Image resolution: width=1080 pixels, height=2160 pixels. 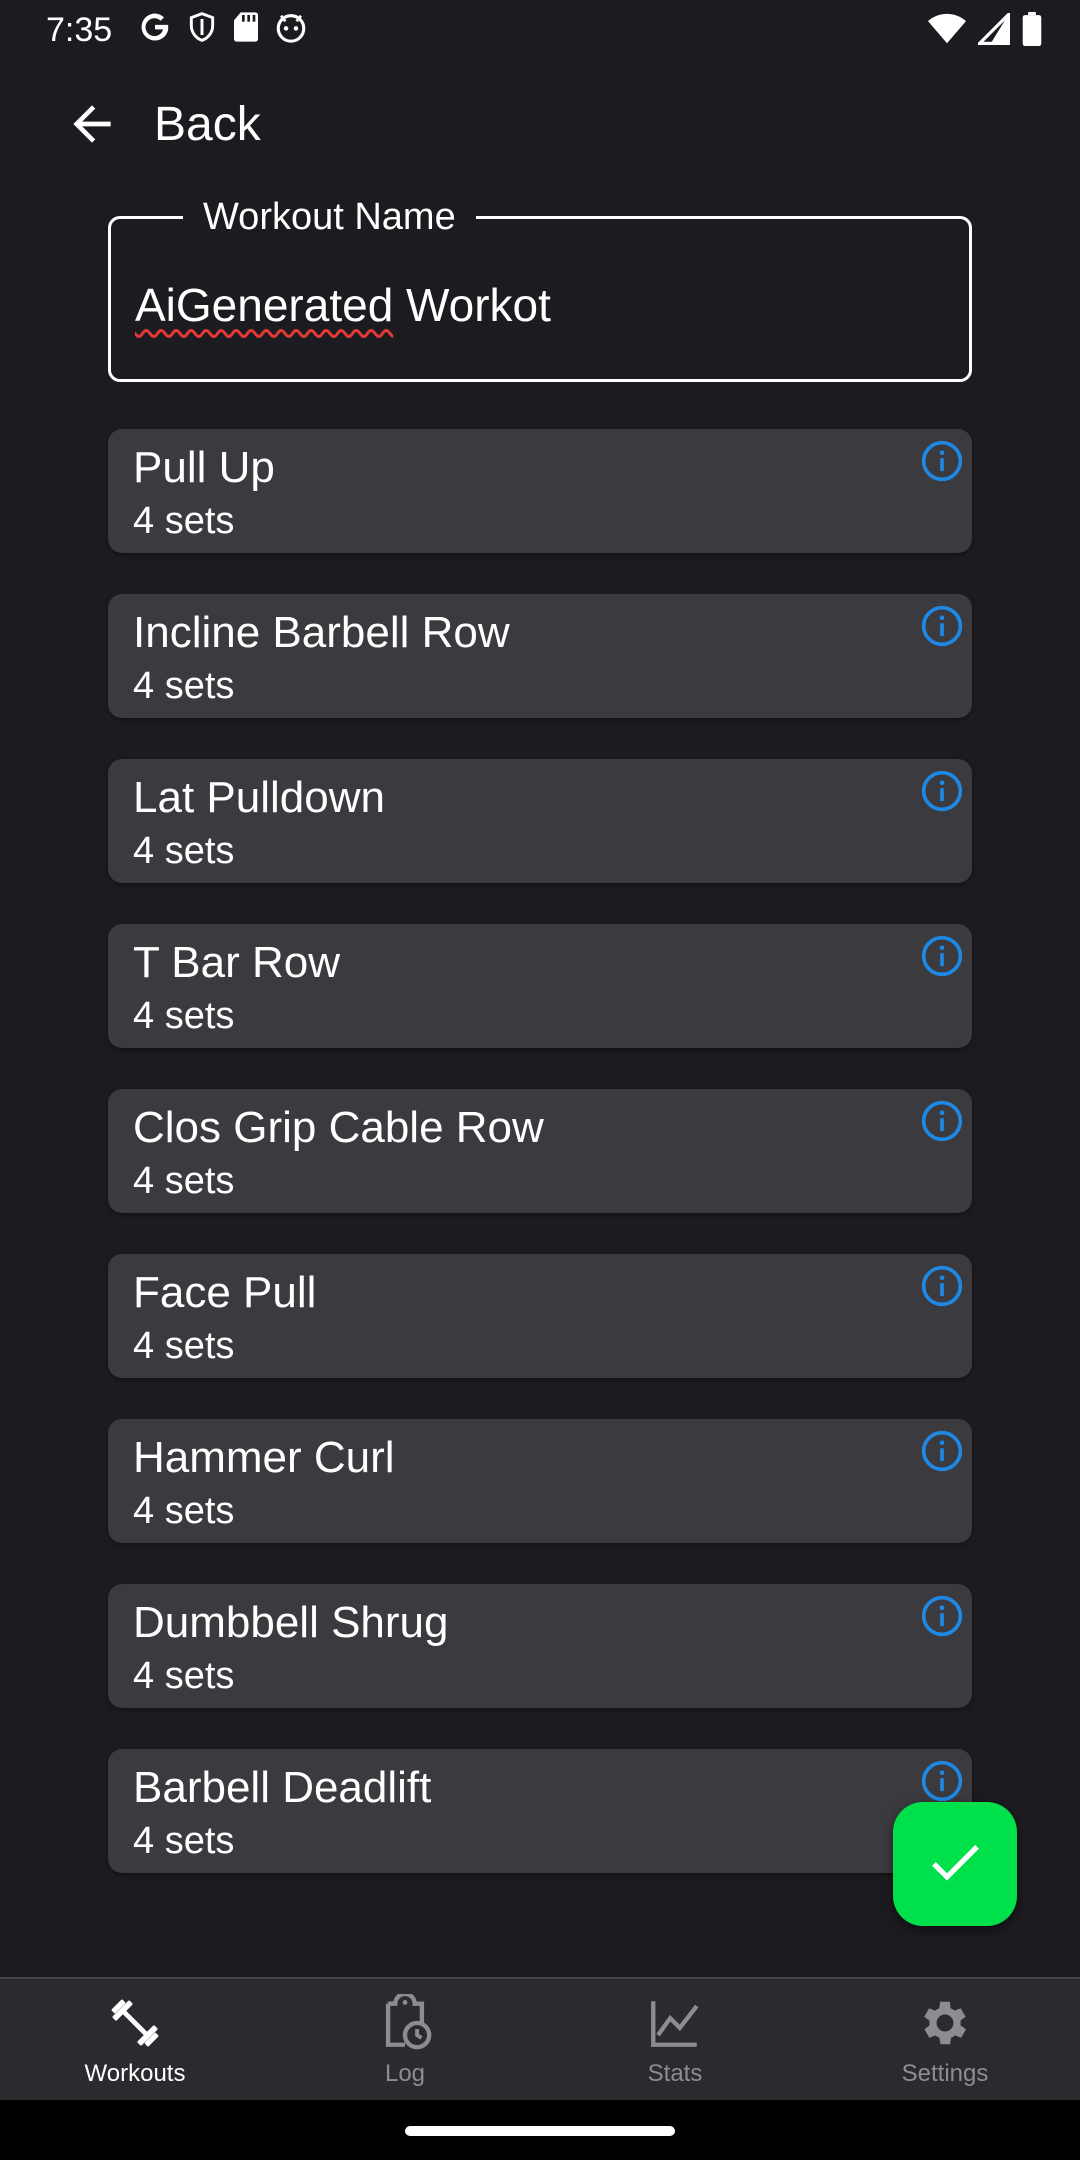 I want to click on exercise-name: Face Pull, so click(x=225, y=1292).